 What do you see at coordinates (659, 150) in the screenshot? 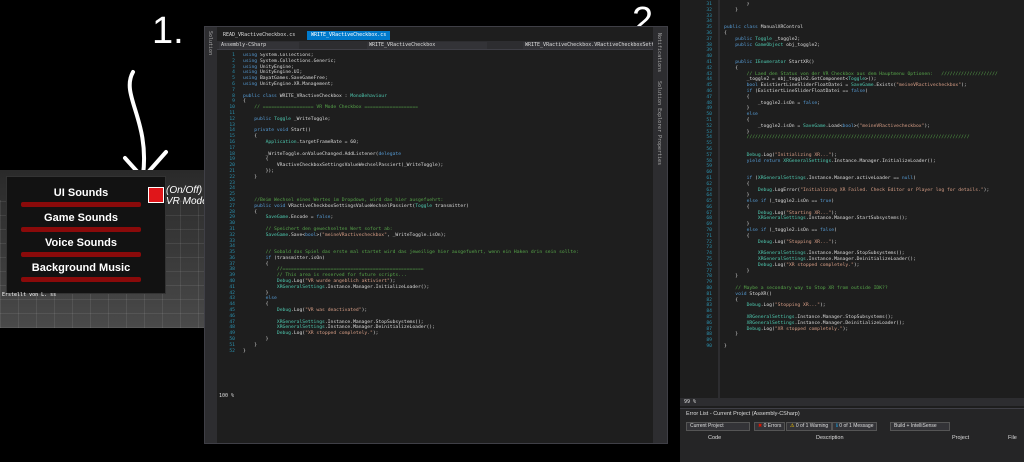
I see `properties-tab: Properties` at bounding box center [659, 150].